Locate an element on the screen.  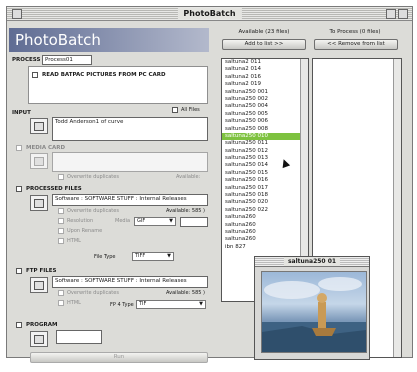
input-folder-icon is located at coordinates (39, 126).